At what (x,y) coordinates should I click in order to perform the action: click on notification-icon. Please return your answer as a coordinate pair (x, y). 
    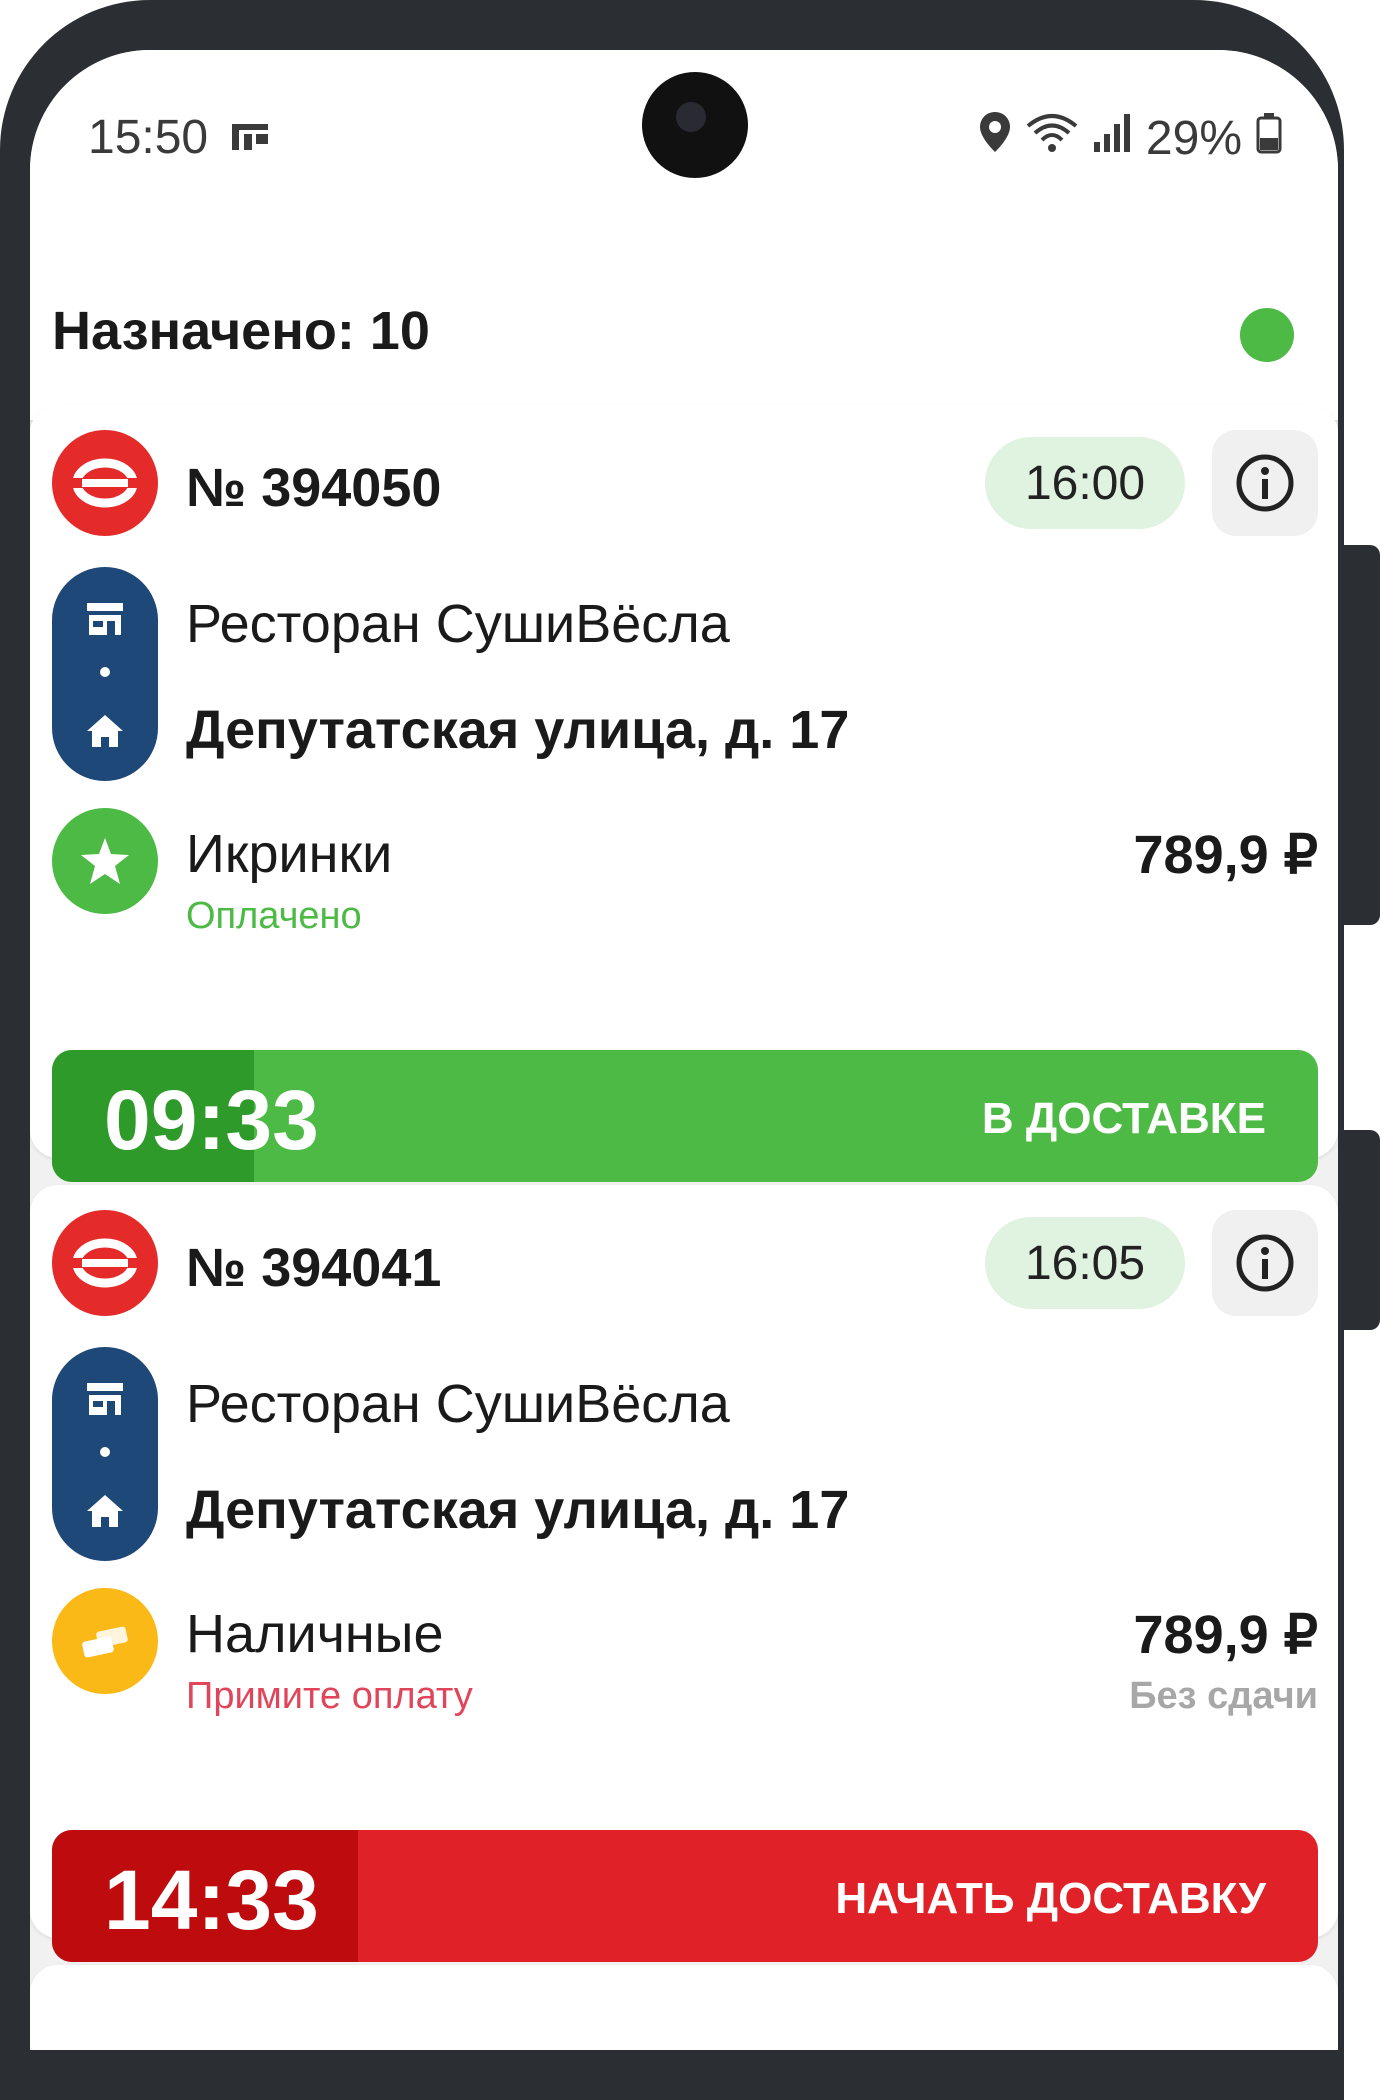
    Looking at the image, I should click on (250, 139).